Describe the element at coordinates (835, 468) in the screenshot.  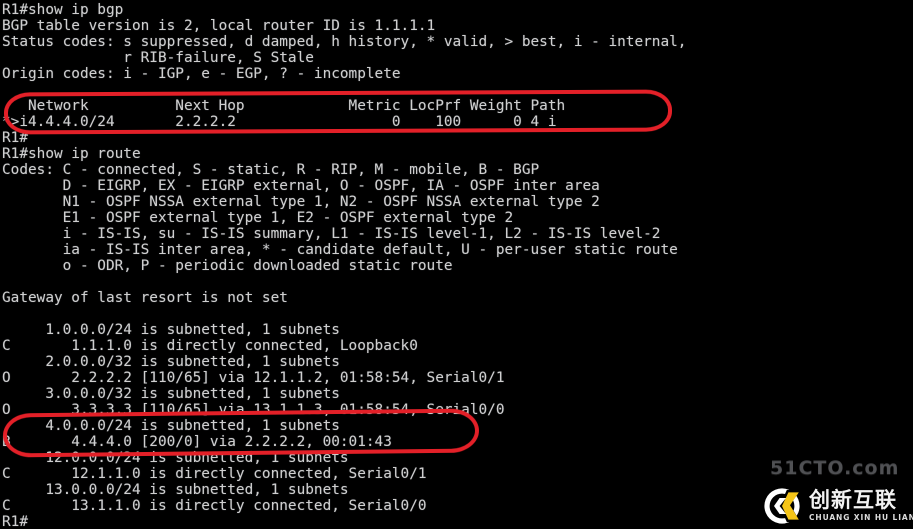
I see `site-watermark: 51CTO.com` at that location.